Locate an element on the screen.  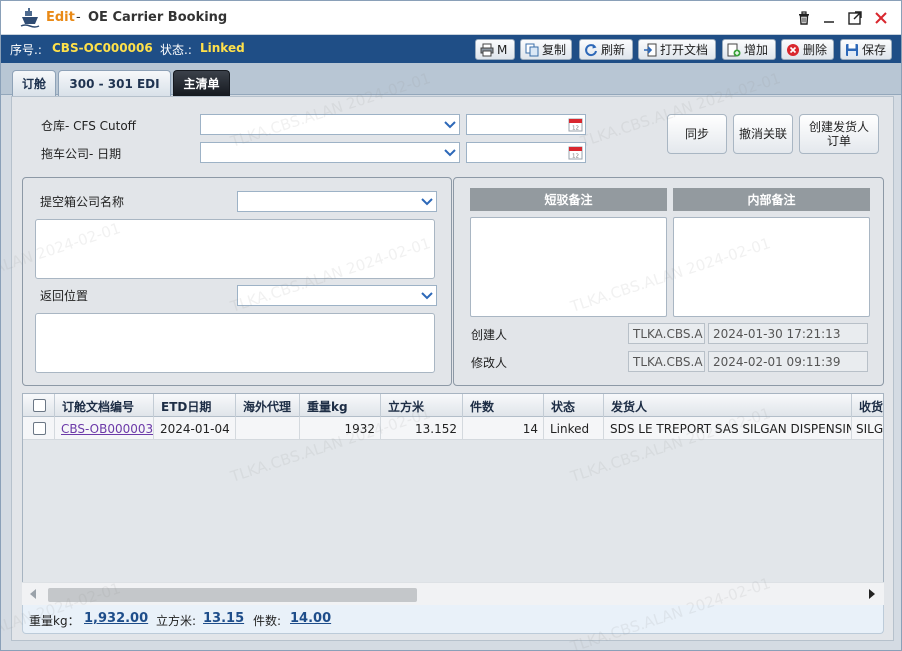
warehouse-label: 仓库- CFS Cutoff is located at coordinates (88, 126).